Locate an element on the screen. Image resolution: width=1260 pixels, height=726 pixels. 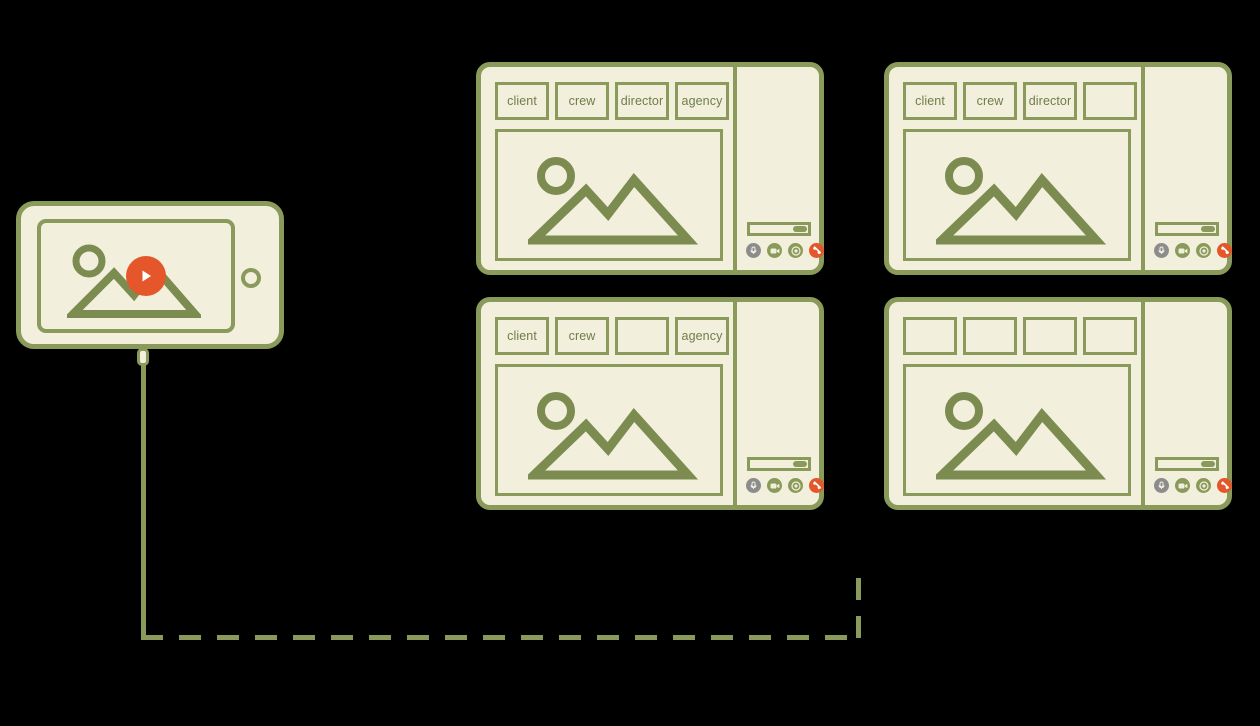
panel-main-area is located at coordinates (1017, 403).